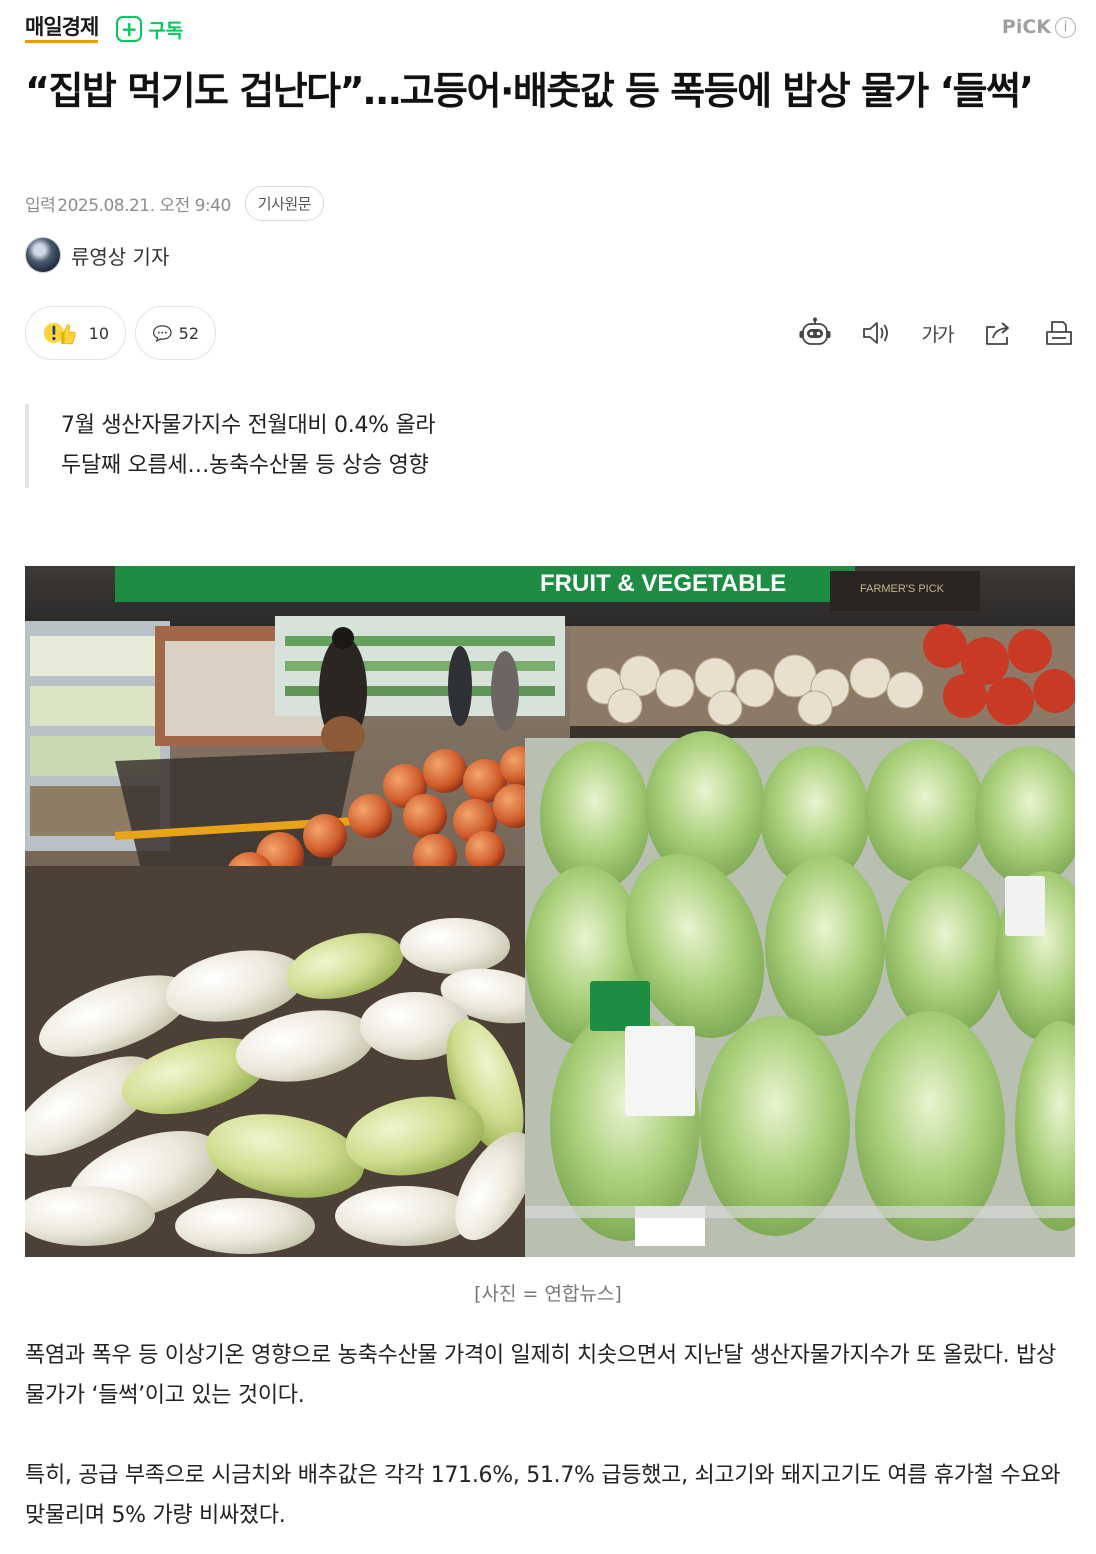 The image size is (1096, 1554). What do you see at coordinates (902, 589) in the screenshot?
I see `store-sign-sub: FARMER'S PICK` at bounding box center [902, 589].